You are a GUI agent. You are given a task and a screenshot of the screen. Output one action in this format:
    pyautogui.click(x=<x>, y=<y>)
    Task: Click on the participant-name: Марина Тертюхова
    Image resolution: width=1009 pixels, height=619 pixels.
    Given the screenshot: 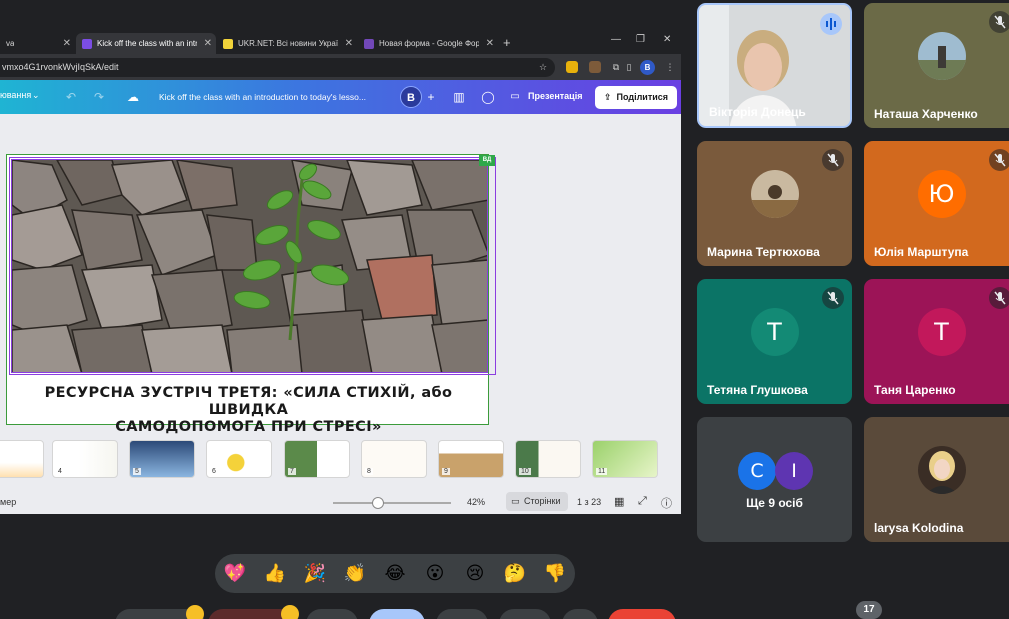 What is the action you would take?
    pyautogui.click(x=763, y=252)
    